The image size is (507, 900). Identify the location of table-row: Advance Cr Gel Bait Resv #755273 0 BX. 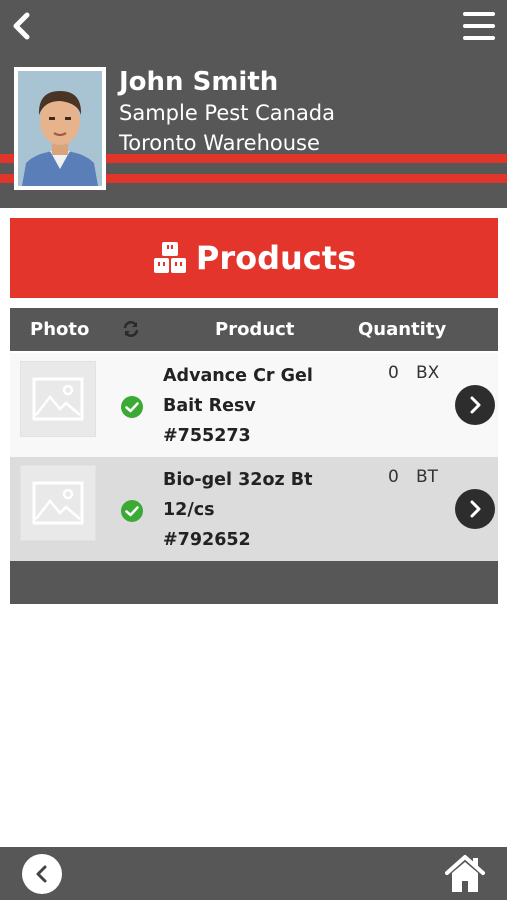
(254, 405).